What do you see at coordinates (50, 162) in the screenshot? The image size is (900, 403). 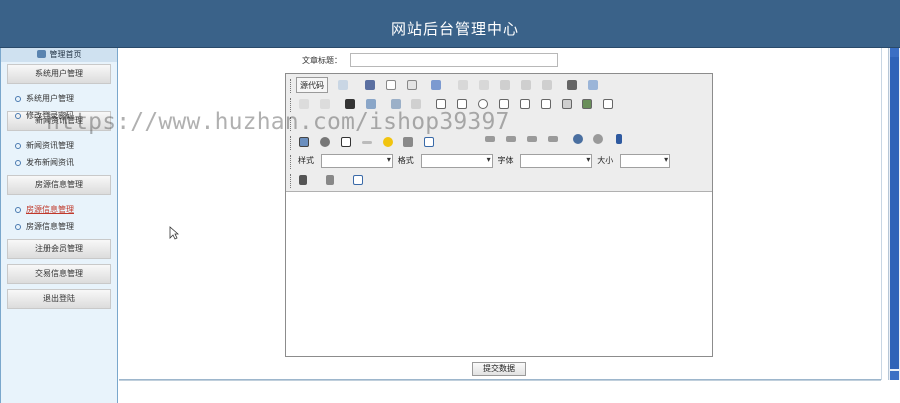 I see `sidebar-item-label: 发布新闻资讯` at bounding box center [50, 162].